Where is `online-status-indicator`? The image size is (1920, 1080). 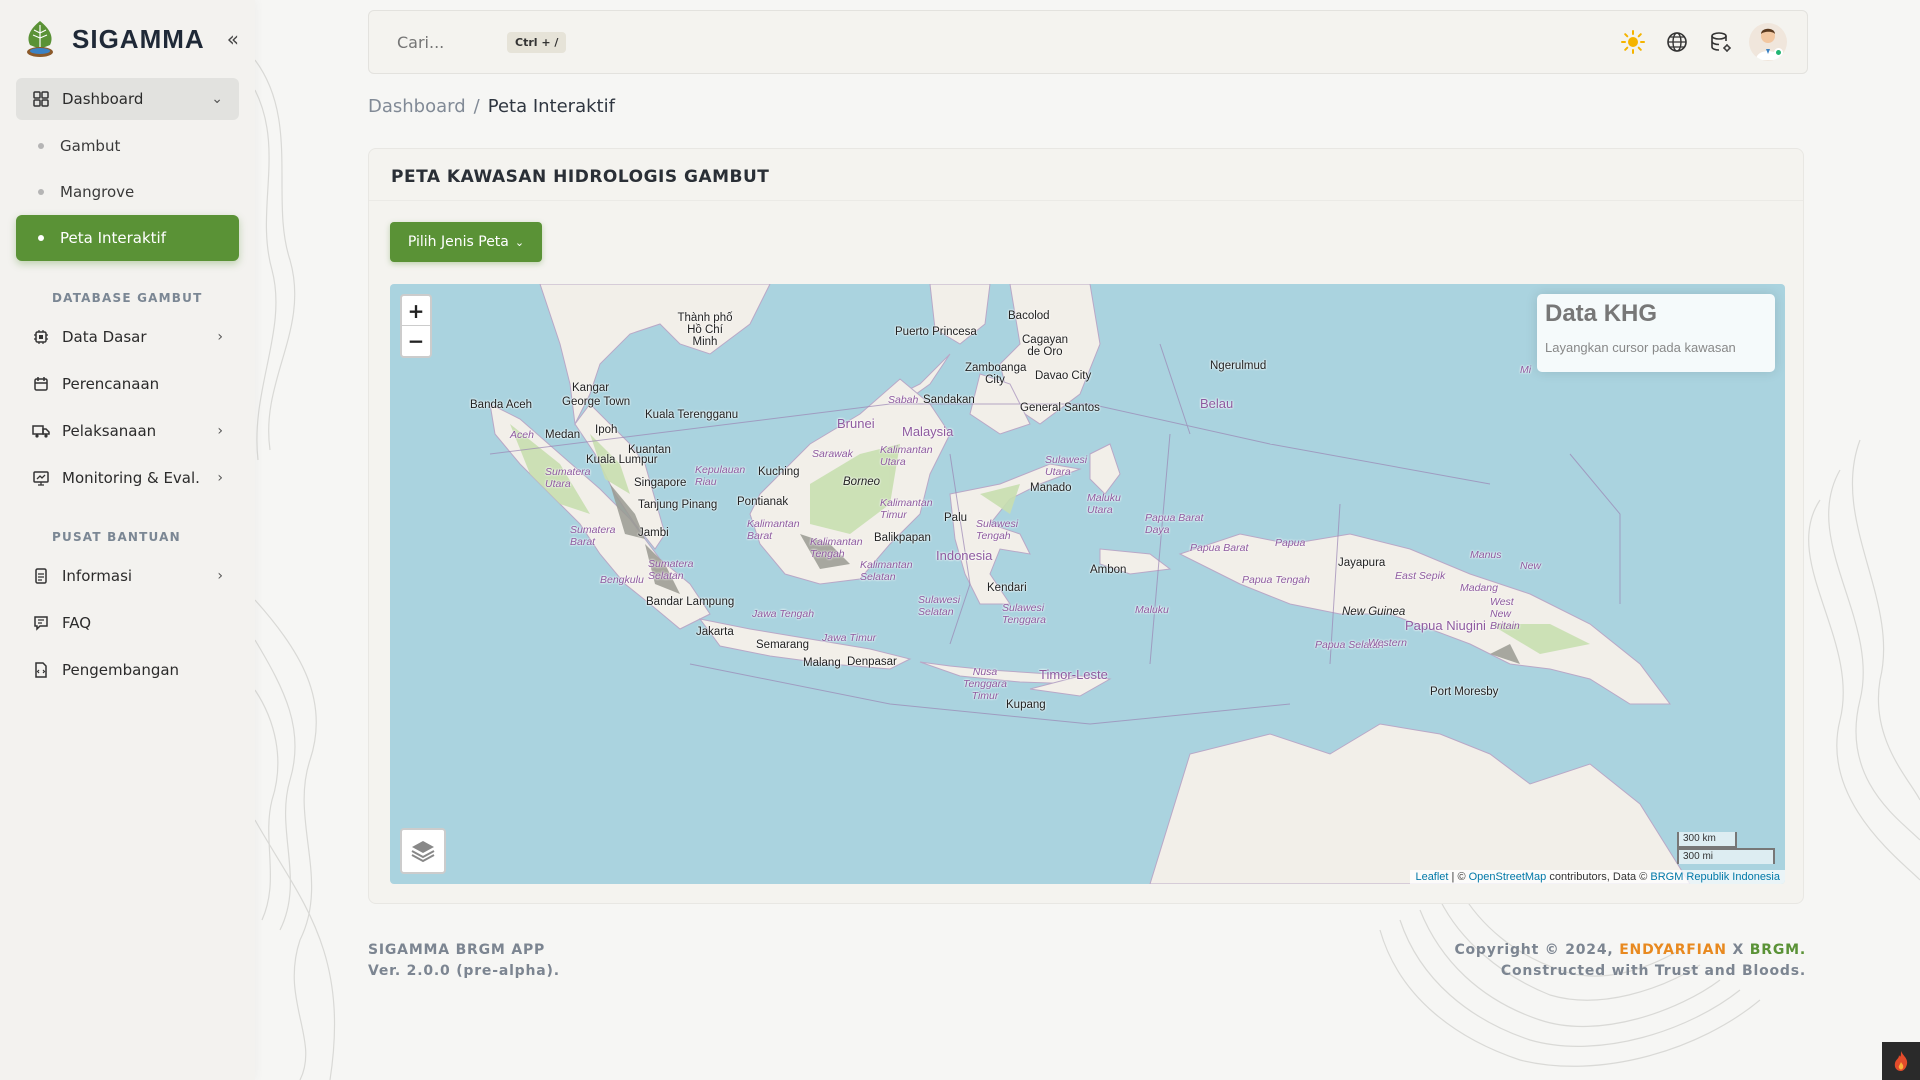
online-status-indicator is located at coordinates (1778, 52).